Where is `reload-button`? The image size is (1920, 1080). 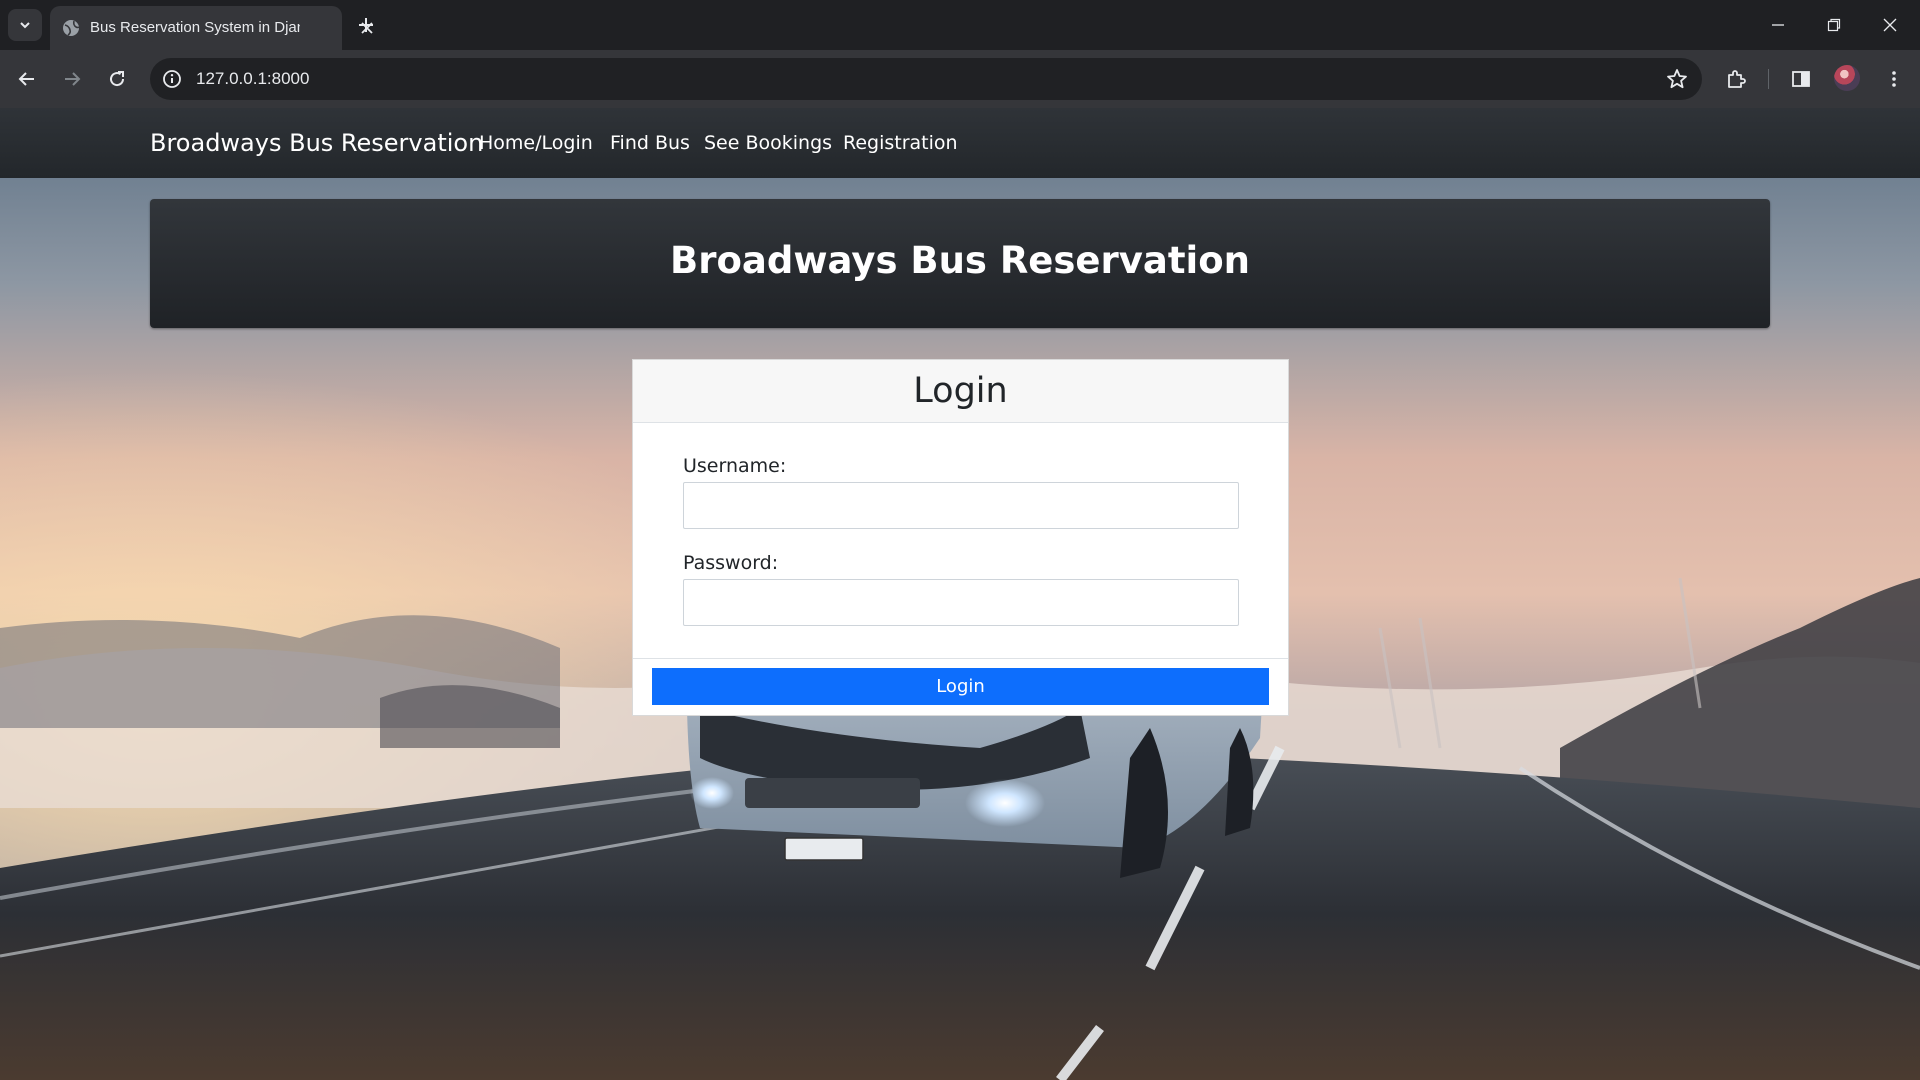
reload-button is located at coordinates (117, 79).